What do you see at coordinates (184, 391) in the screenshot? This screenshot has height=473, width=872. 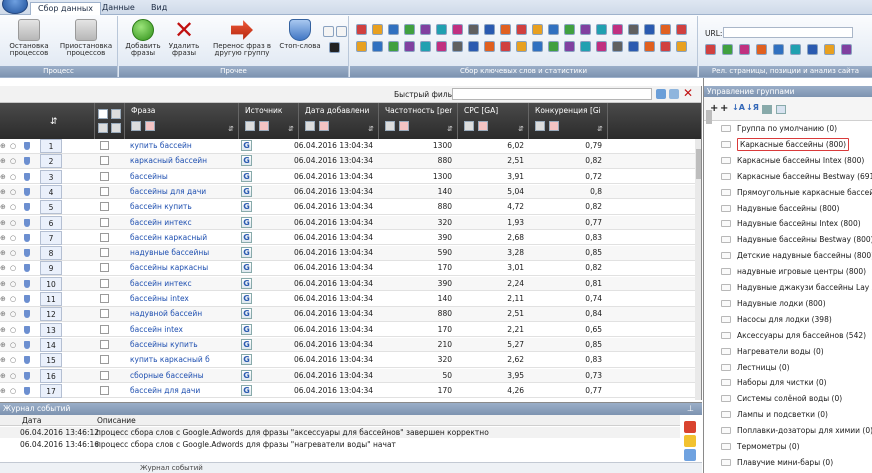 I see `phrase-cell: бассейн для дачи` at bounding box center [184, 391].